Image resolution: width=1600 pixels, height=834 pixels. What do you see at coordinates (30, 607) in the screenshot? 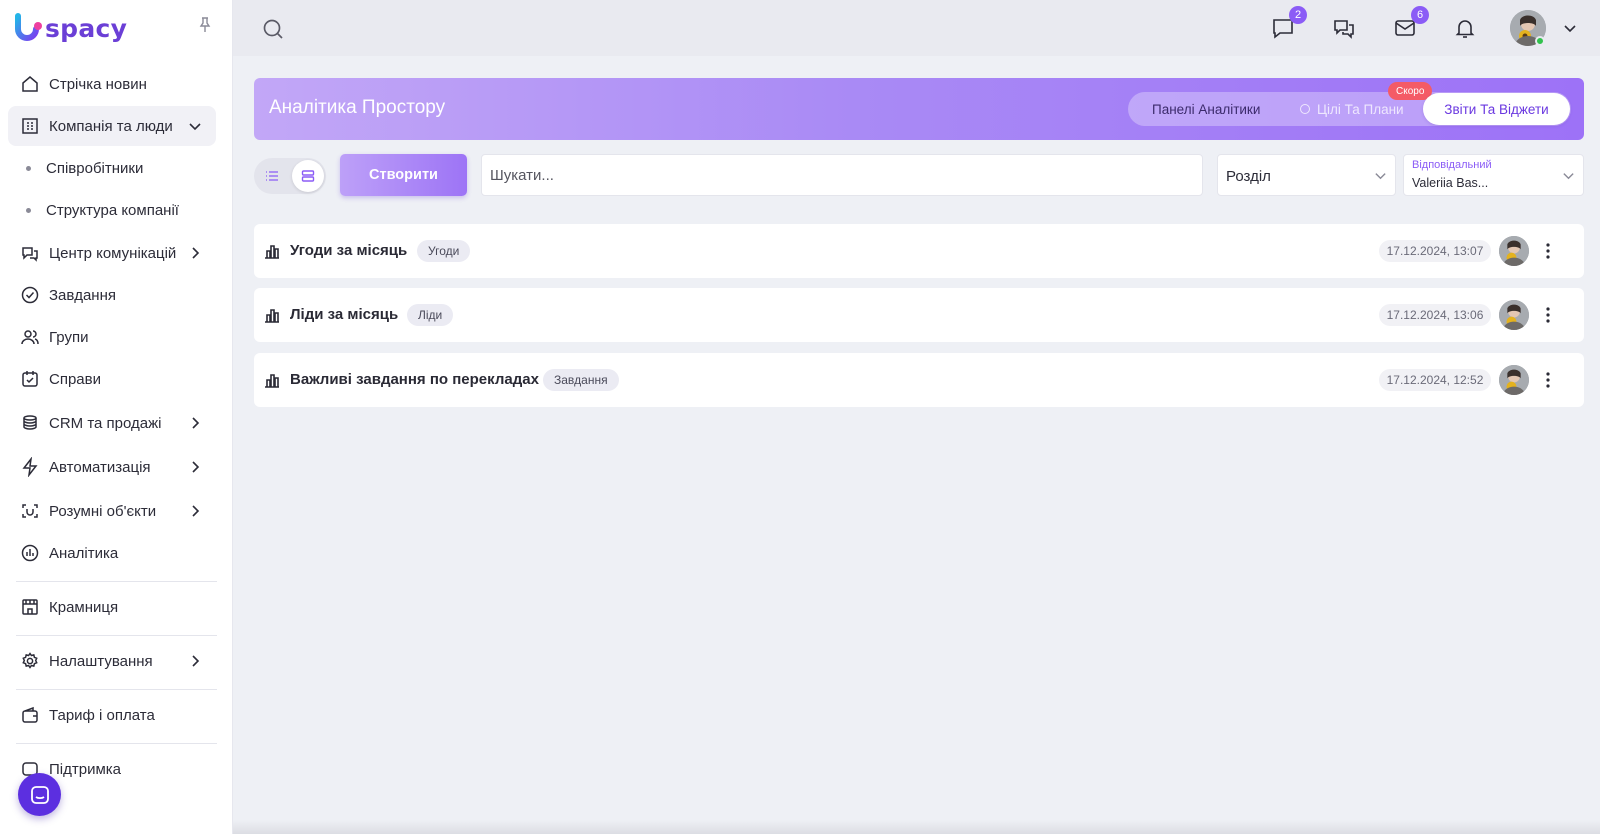
I see `store-icon` at bounding box center [30, 607].